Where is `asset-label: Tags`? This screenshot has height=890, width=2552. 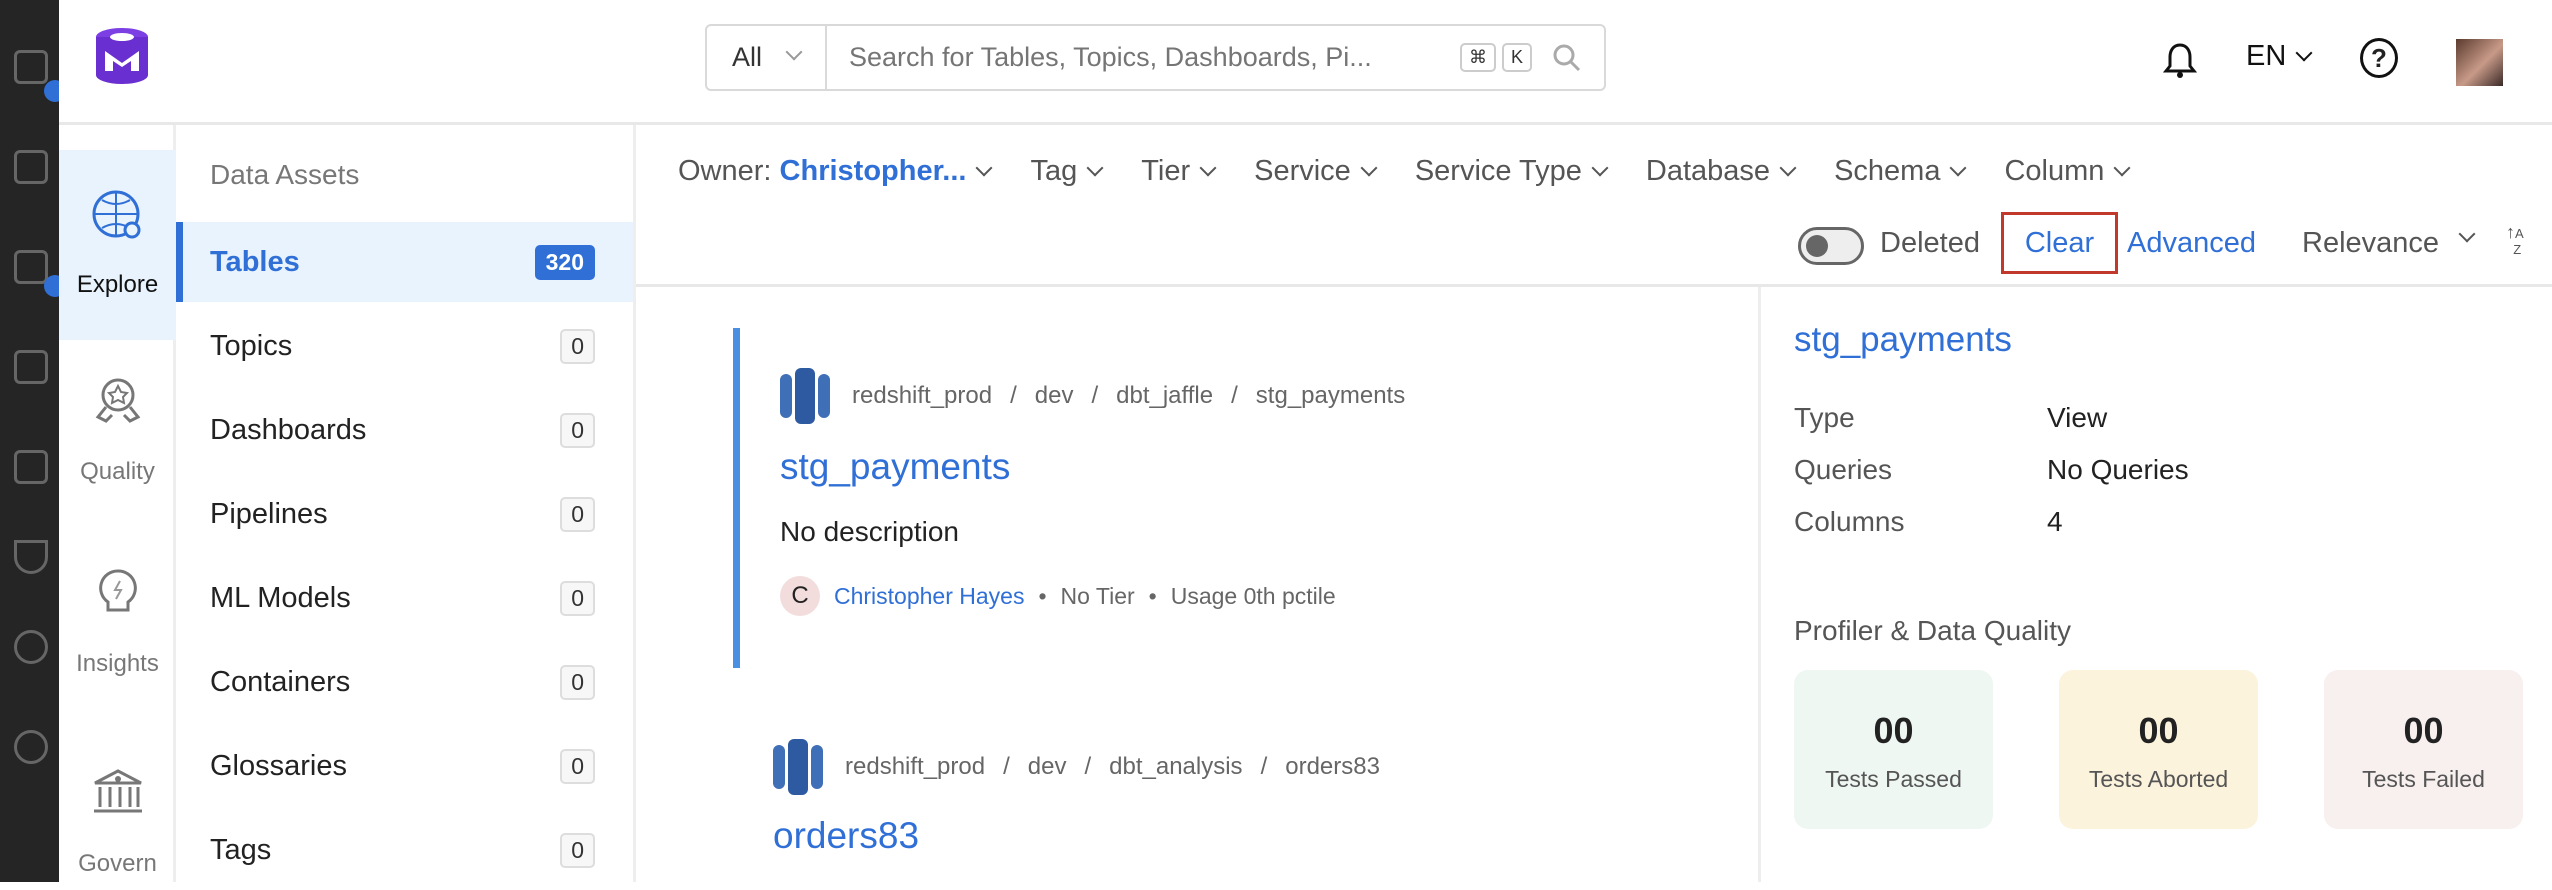 asset-label: Tags is located at coordinates (241, 849).